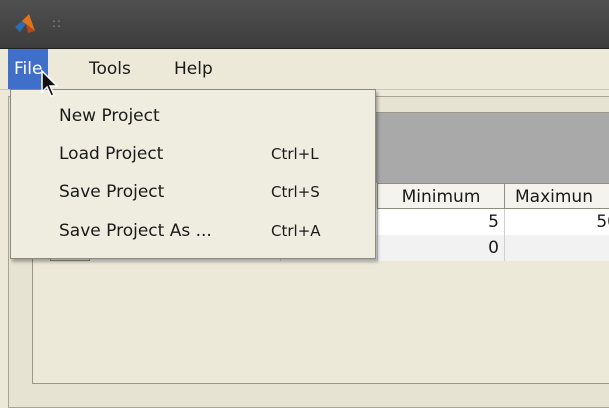  I want to click on menu-item-label: Load Project, so click(111, 154).